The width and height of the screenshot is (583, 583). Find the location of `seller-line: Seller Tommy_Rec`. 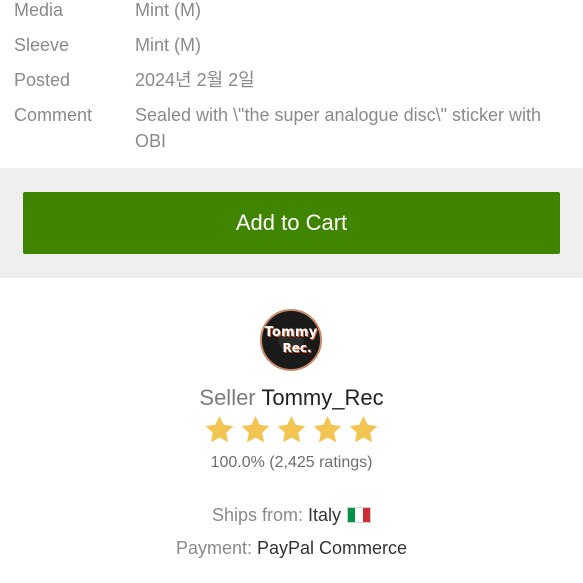

seller-line: Seller Tommy_Rec is located at coordinates (291, 398).